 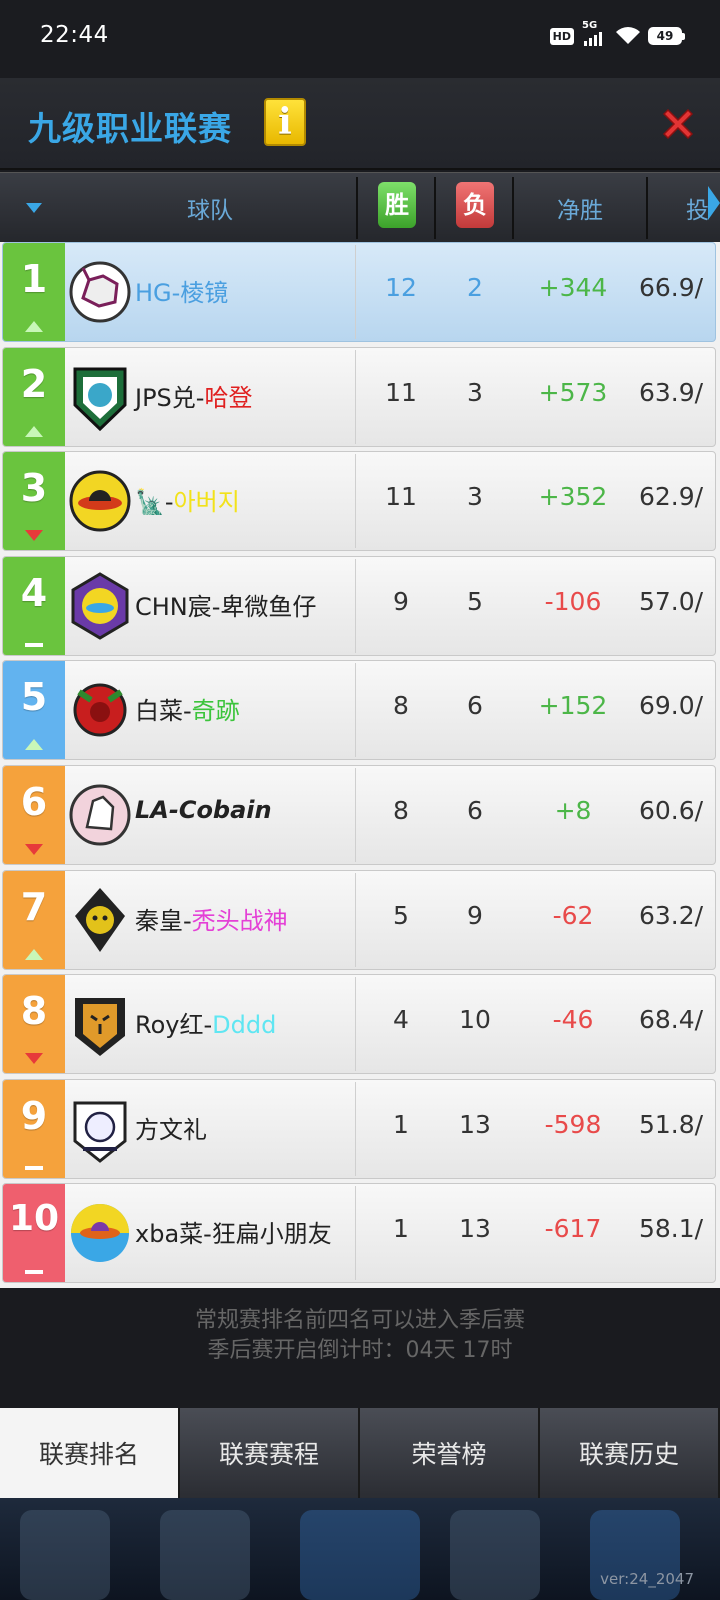 I want to click on team-name: JPS兑-哈登, so click(x=194, y=397).